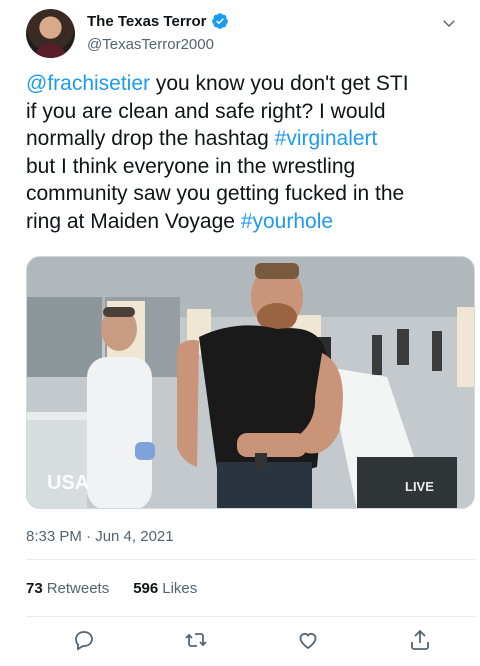 The height and width of the screenshot is (666, 480). What do you see at coordinates (147, 21) in the screenshot?
I see `display-name: The Texas Terror` at bounding box center [147, 21].